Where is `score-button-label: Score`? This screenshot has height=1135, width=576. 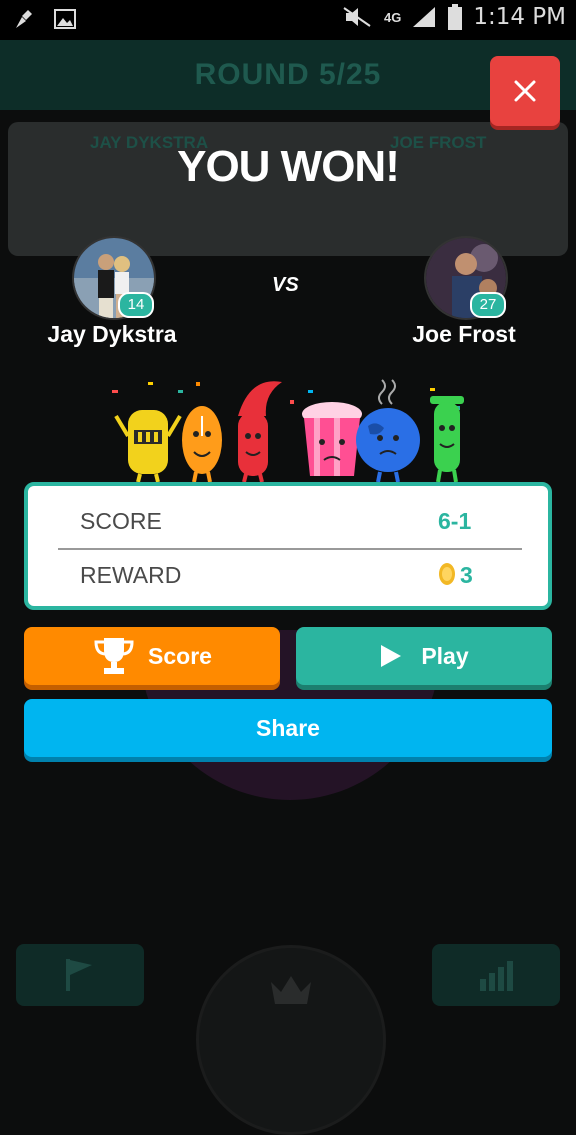 score-button-label: Score is located at coordinates (180, 655).